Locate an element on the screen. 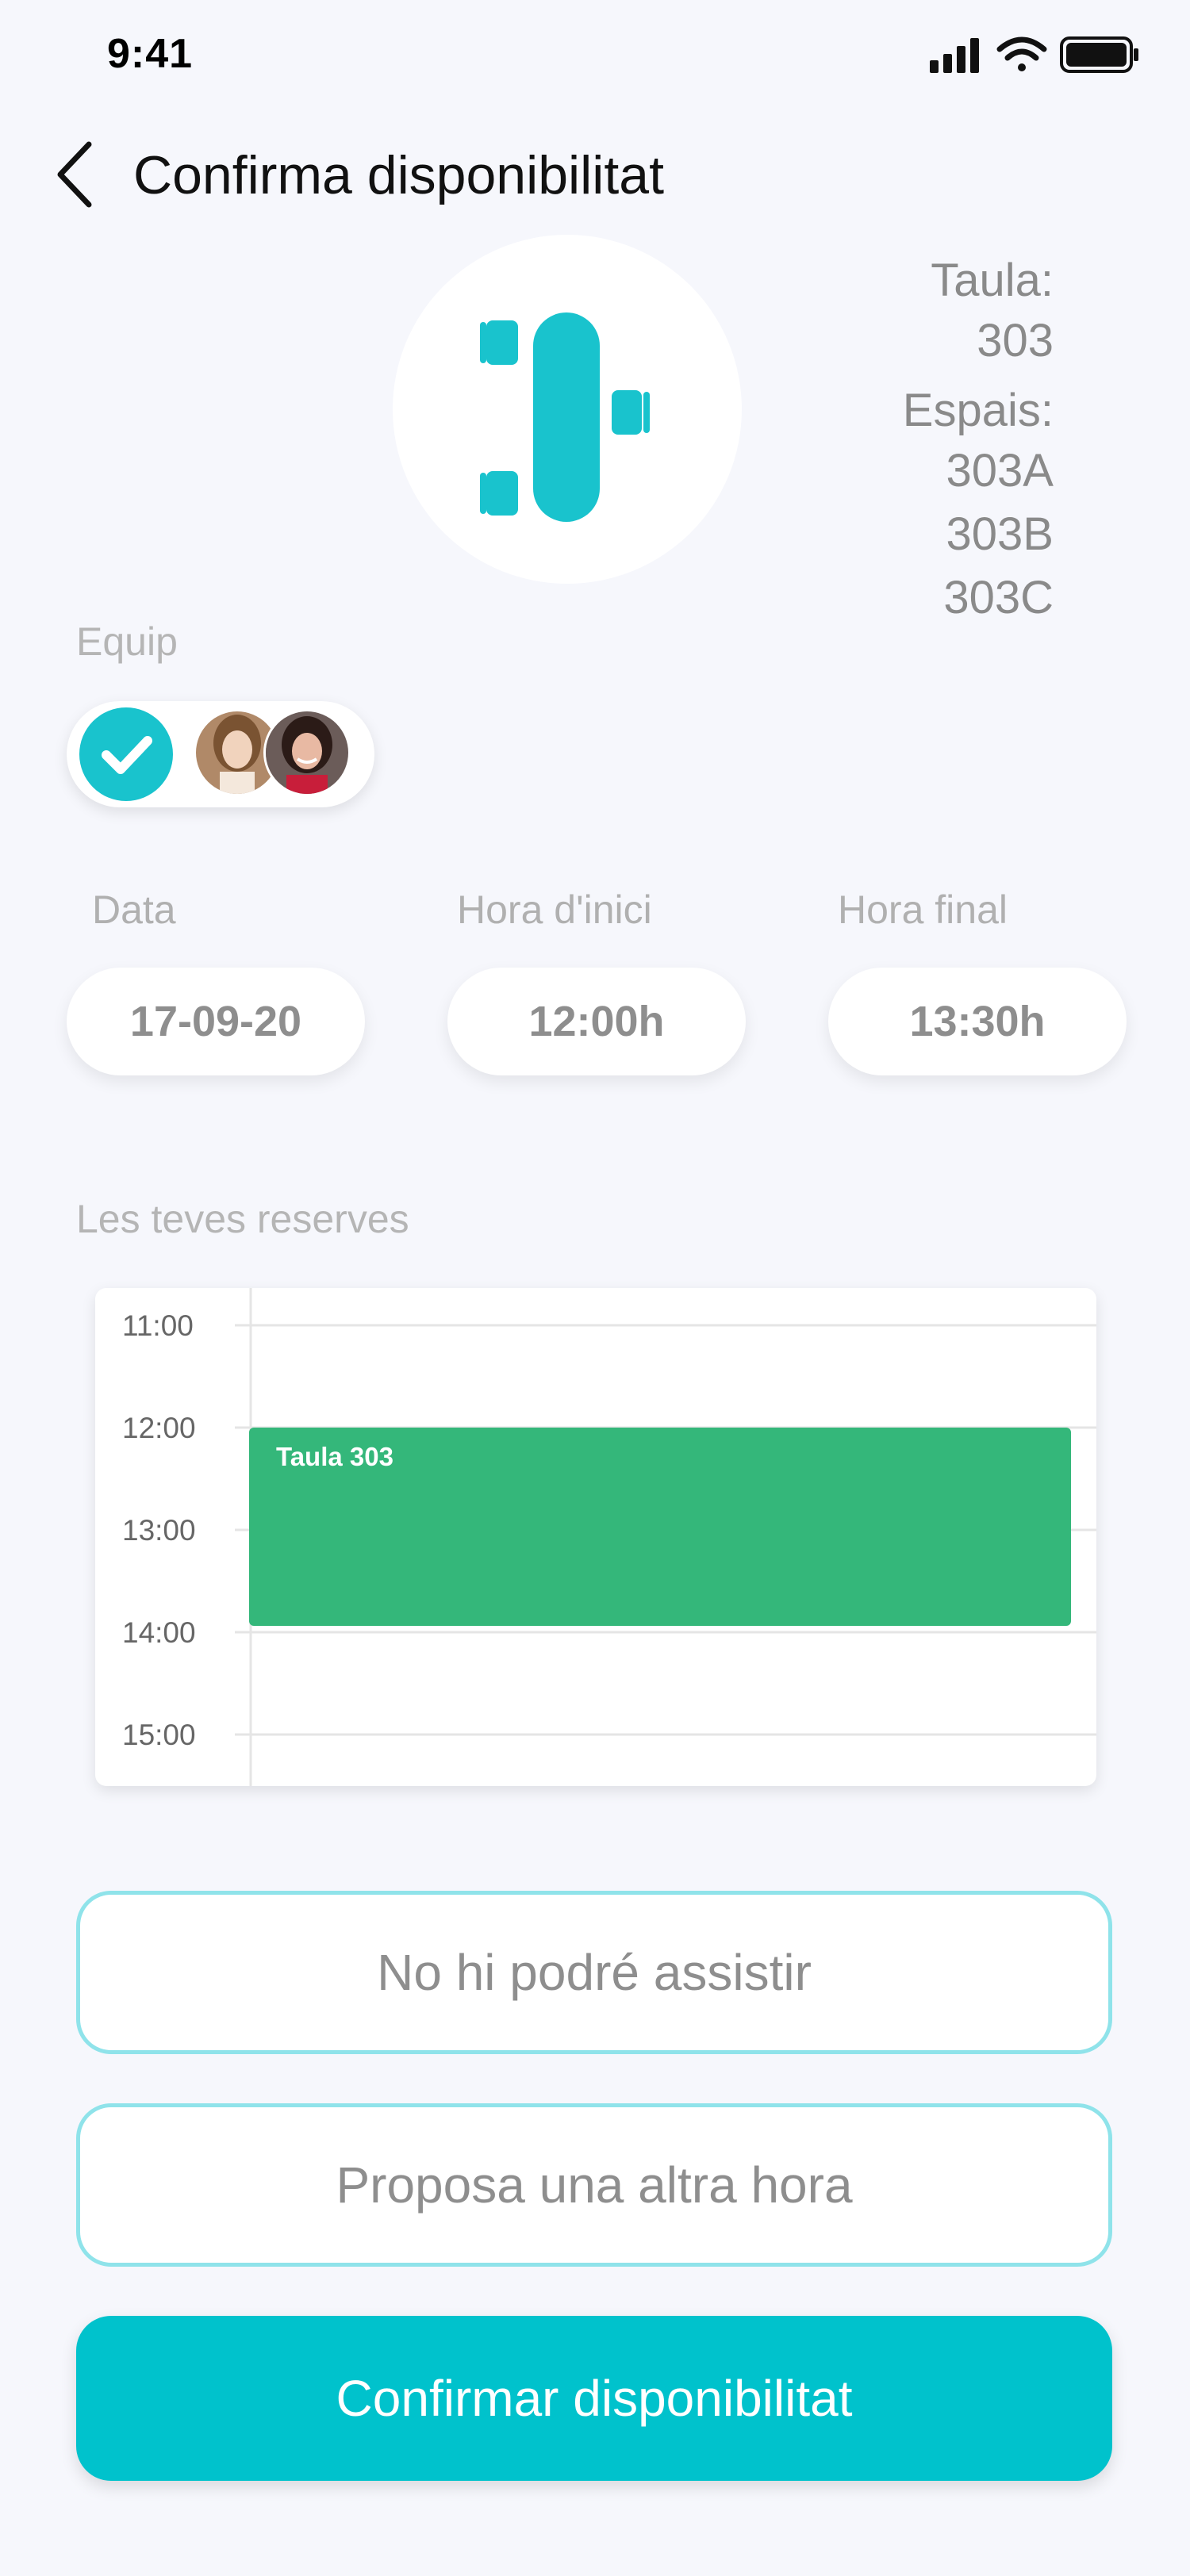 The width and height of the screenshot is (1190, 2576). team-selected-check is located at coordinates (126, 754).